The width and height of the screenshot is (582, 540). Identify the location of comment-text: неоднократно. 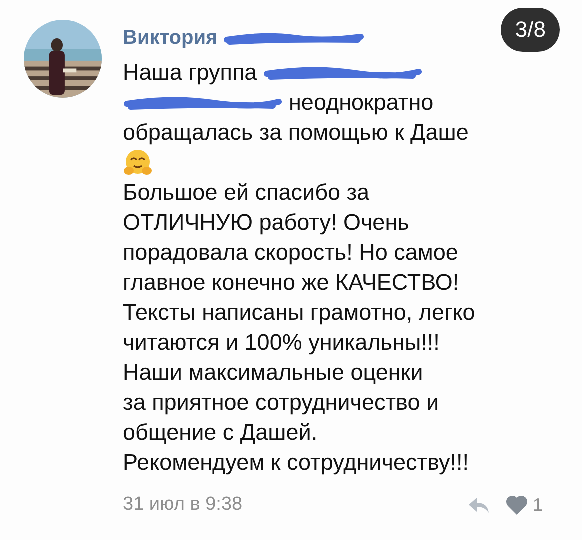
(361, 103).